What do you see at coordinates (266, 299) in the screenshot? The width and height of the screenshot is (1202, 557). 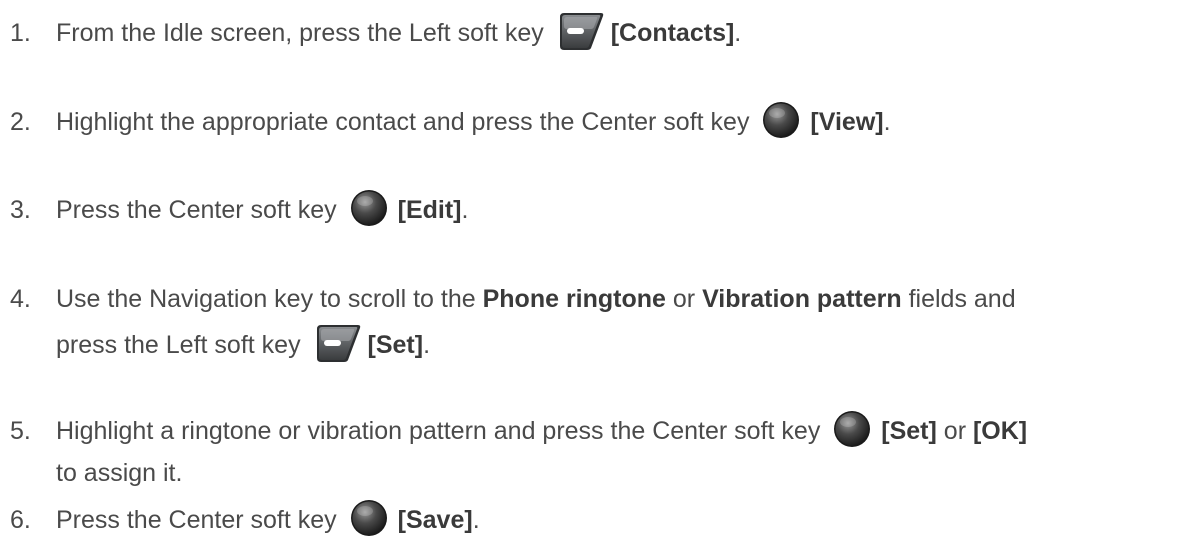 I see `step-instruction: Use the Navigation key to scroll to the` at bounding box center [266, 299].